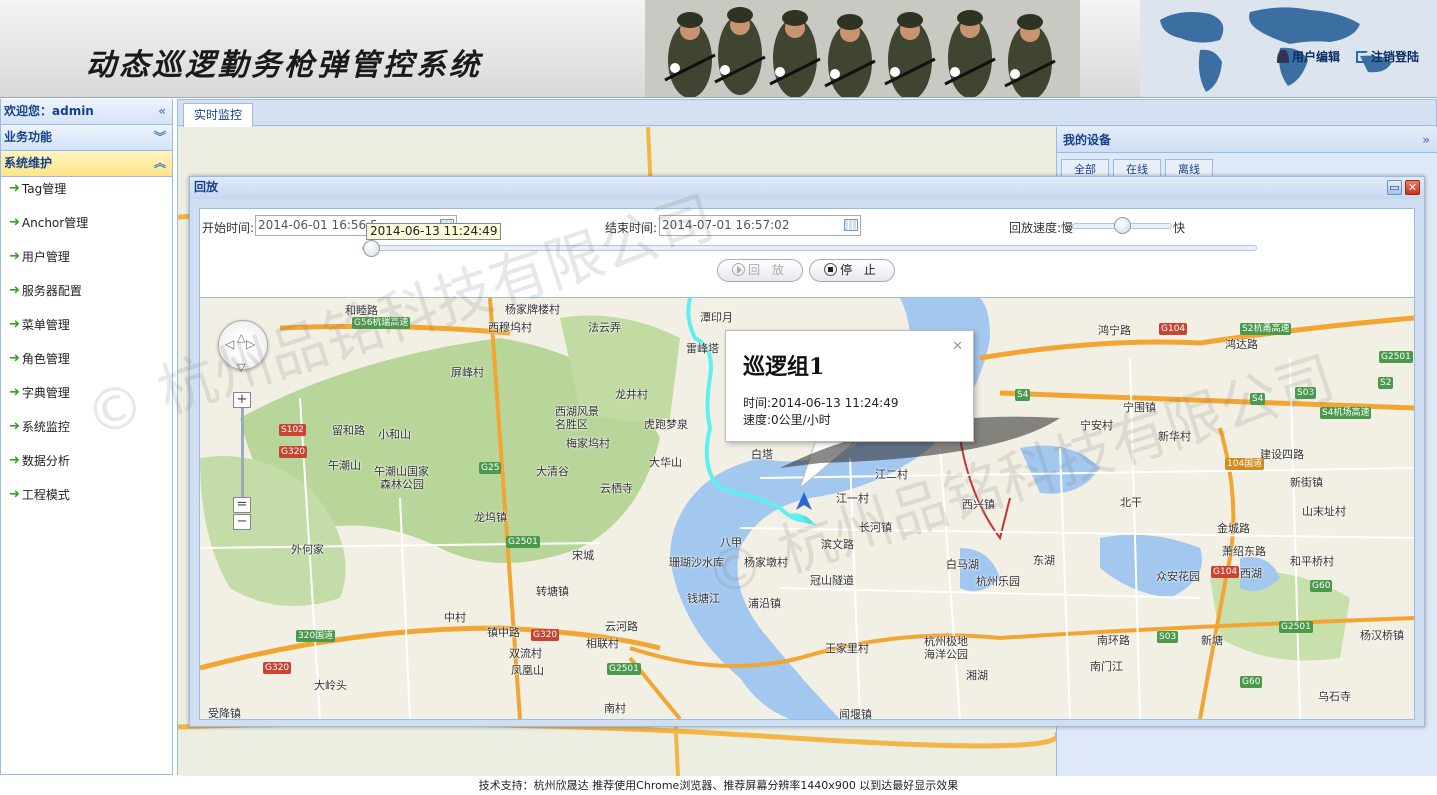 This screenshot has height=795, width=1437. I want to click on map-label: 鸿宁路, so click(1114, 330).